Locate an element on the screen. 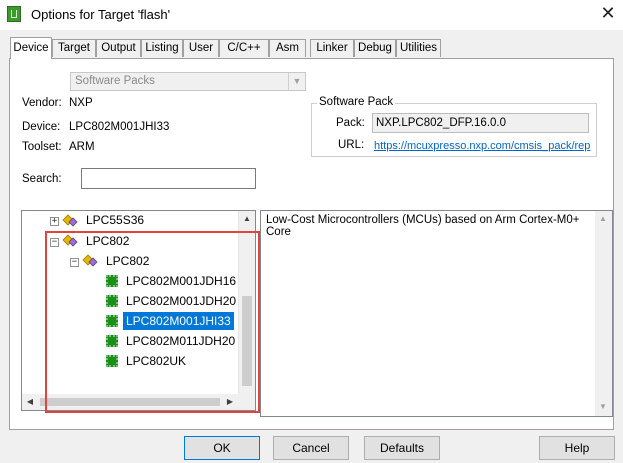 The image size is (623, 463). pack-field: NXP.LPC802_DFP.16.0.0 is located at coordinates (480, 123).